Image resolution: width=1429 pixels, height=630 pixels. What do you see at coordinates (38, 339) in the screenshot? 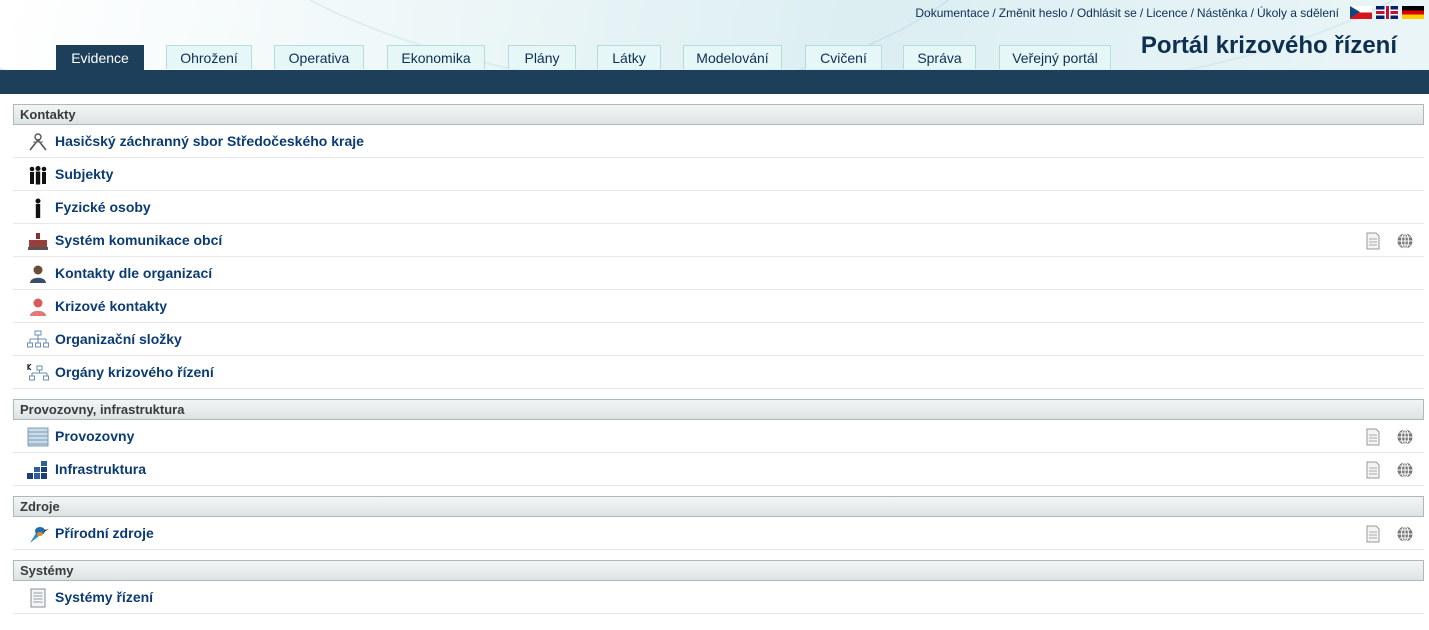
I see `org-tree-icon` at bounding box center [38, 339].